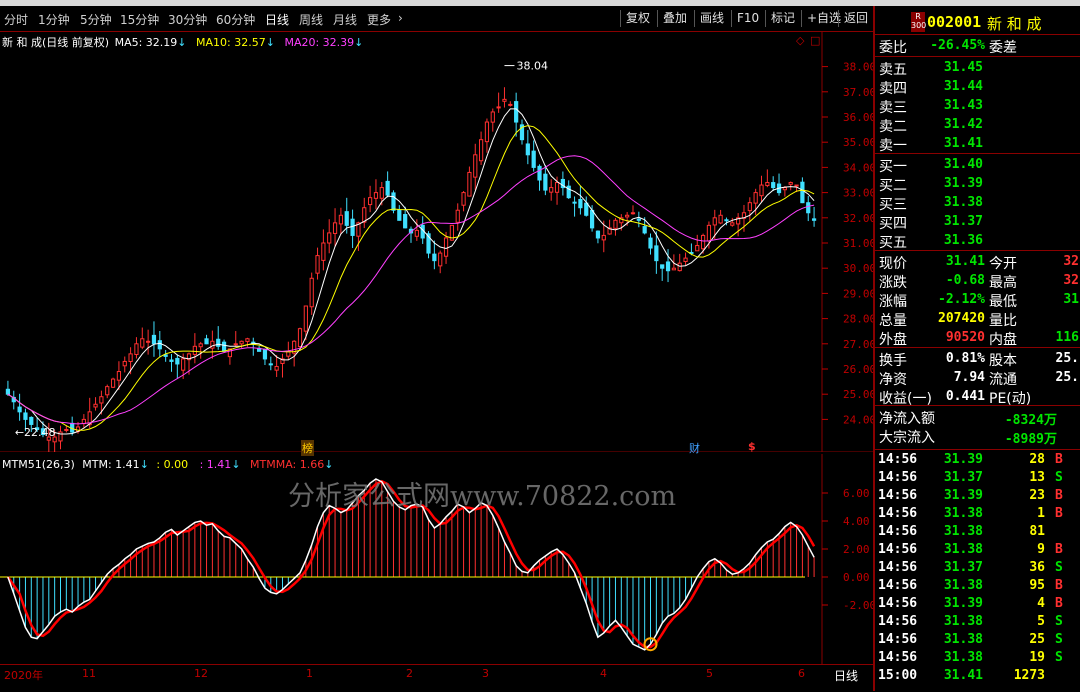 The height and width of the screenshot is (692, 1080). What do you see at coordinates (311, 19) in the screenshot?
I see `period-tab-weekly: 周线` at bounding box center [311, 19].